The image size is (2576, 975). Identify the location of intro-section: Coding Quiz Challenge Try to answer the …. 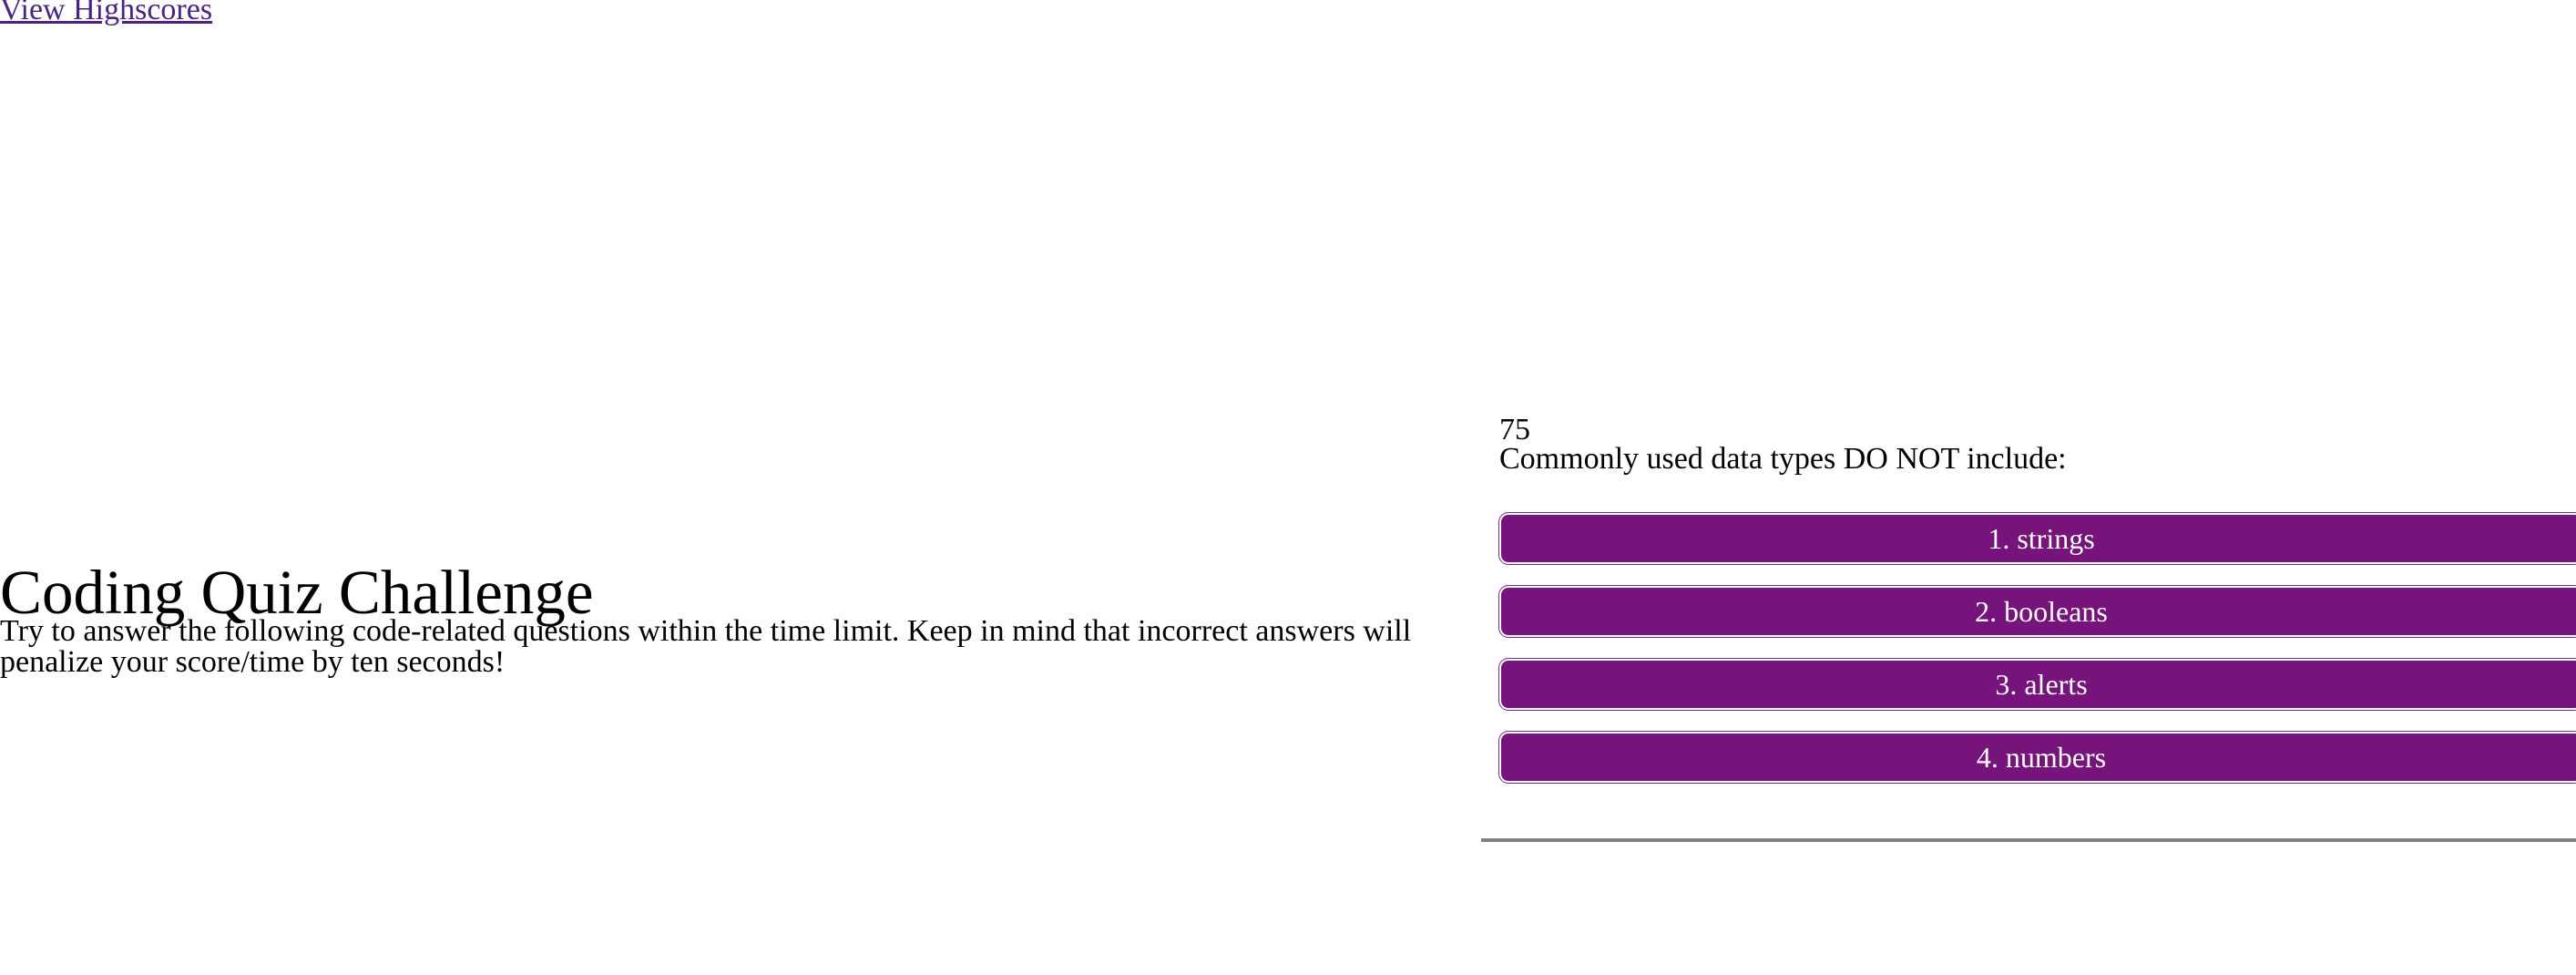
(729, 618).